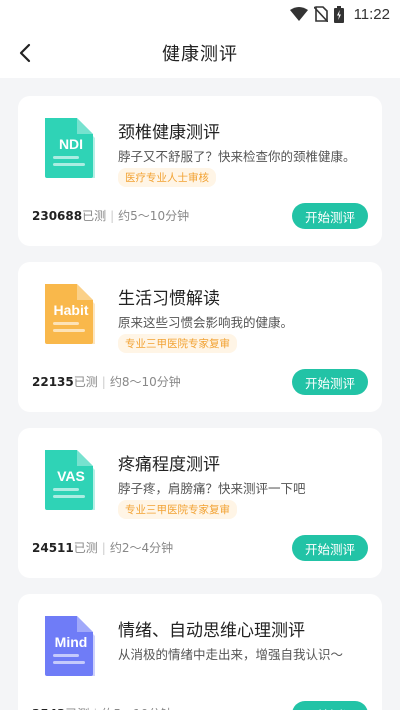  I want to click on document-icon: NDI, so click(71, 149).